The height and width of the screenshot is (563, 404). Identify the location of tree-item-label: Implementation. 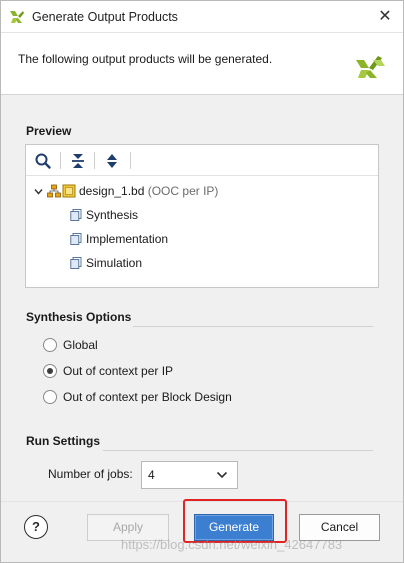
(127, 239).